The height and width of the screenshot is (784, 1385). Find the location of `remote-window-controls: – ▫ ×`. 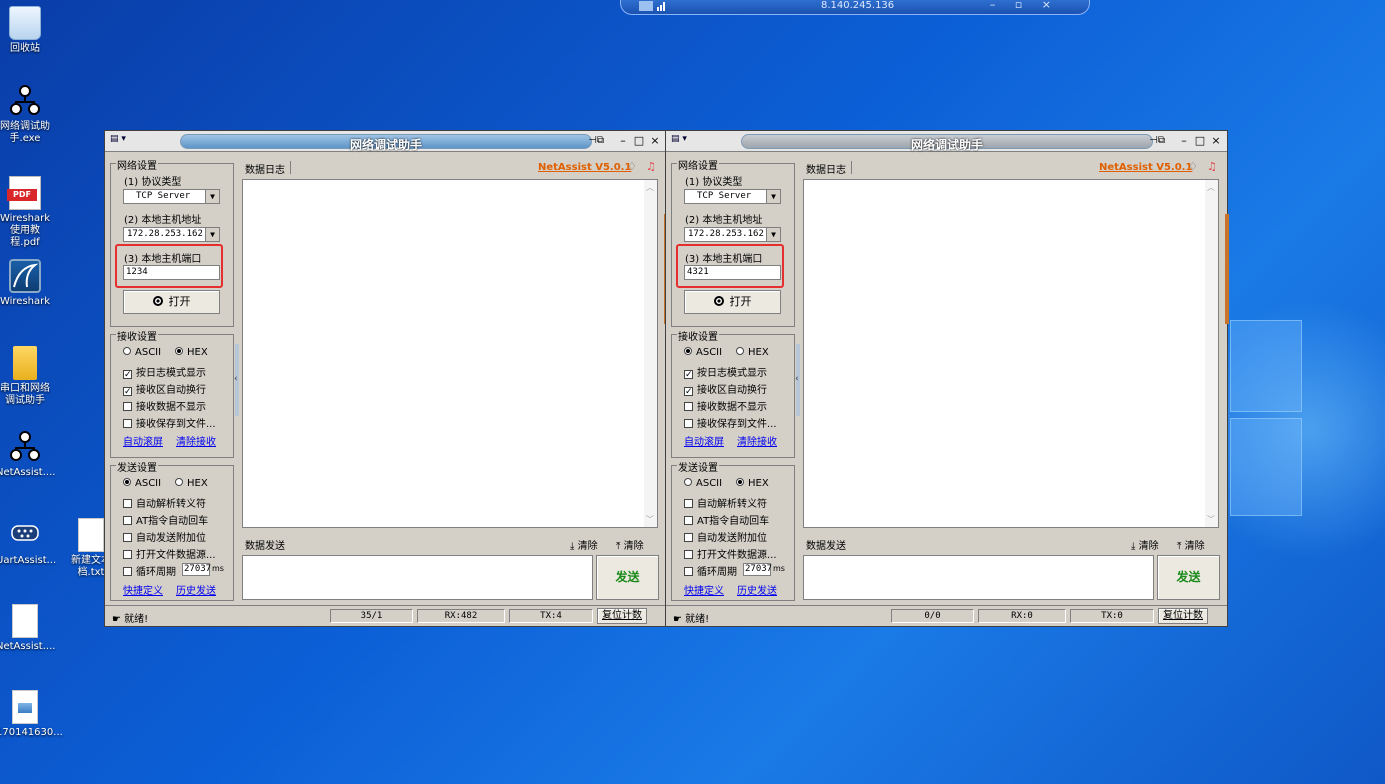

remote-window-controls: – ▫ × is located at coordinates (1024, 5).